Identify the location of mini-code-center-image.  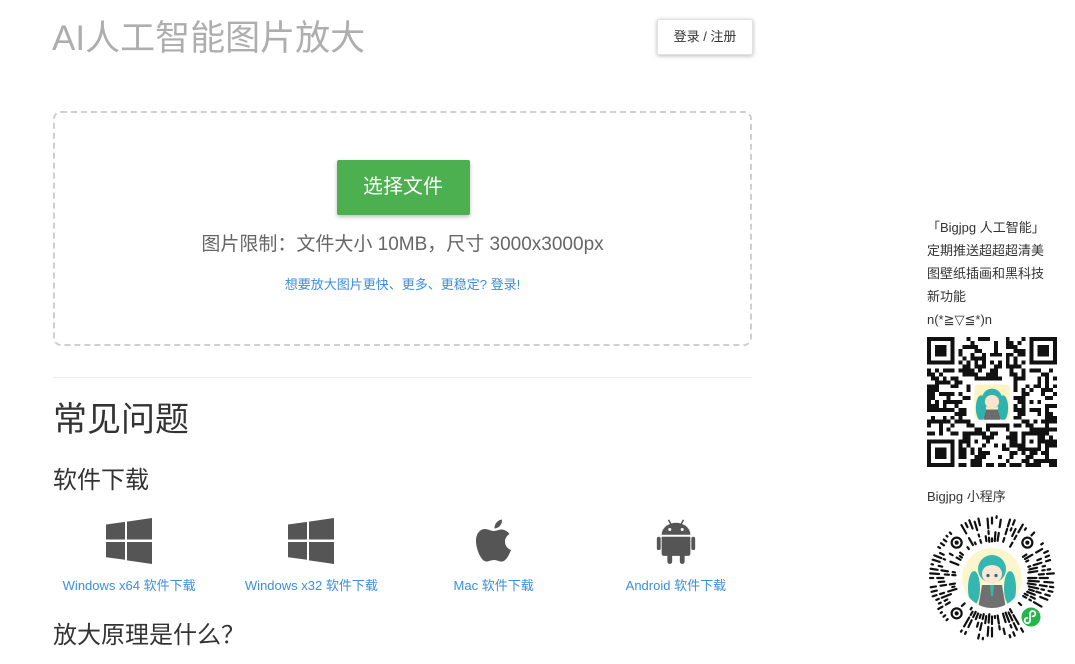
(992, 578).